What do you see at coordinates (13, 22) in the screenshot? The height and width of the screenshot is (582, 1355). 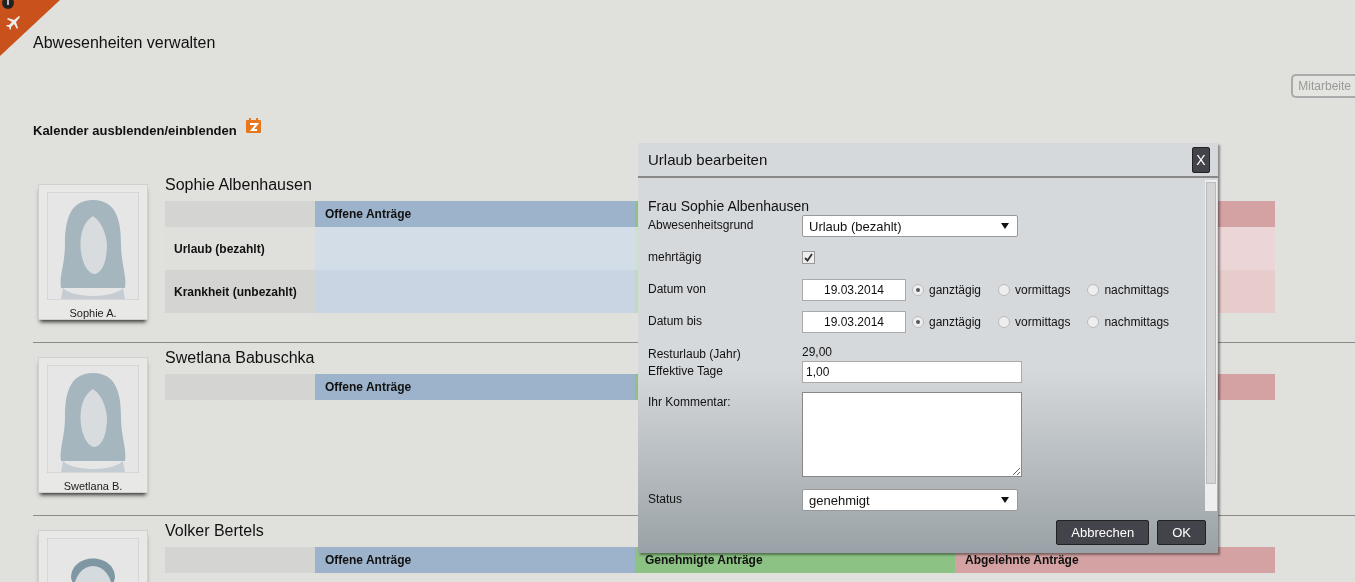 I see `airplane-icon` at bounding box center [13, 22].